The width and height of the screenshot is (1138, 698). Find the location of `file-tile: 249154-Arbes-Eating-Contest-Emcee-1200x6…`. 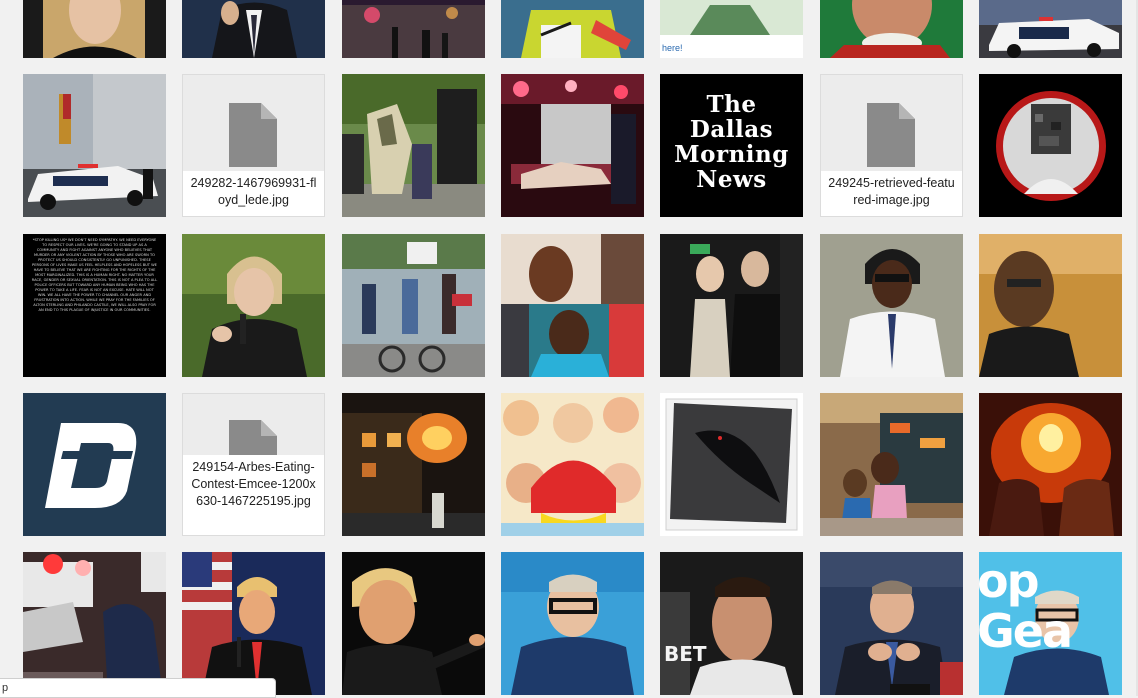

file-tile: 249154-Arbes-Eating-Contest-Emcee-1200x6… is located at coordinates (253, 464).